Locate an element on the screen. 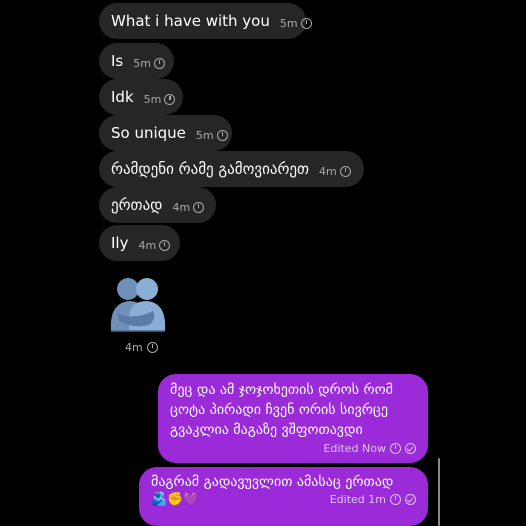 The image size is (526, 526). message-bubble: What i have with you 5m is located at coordinates (205, 21).